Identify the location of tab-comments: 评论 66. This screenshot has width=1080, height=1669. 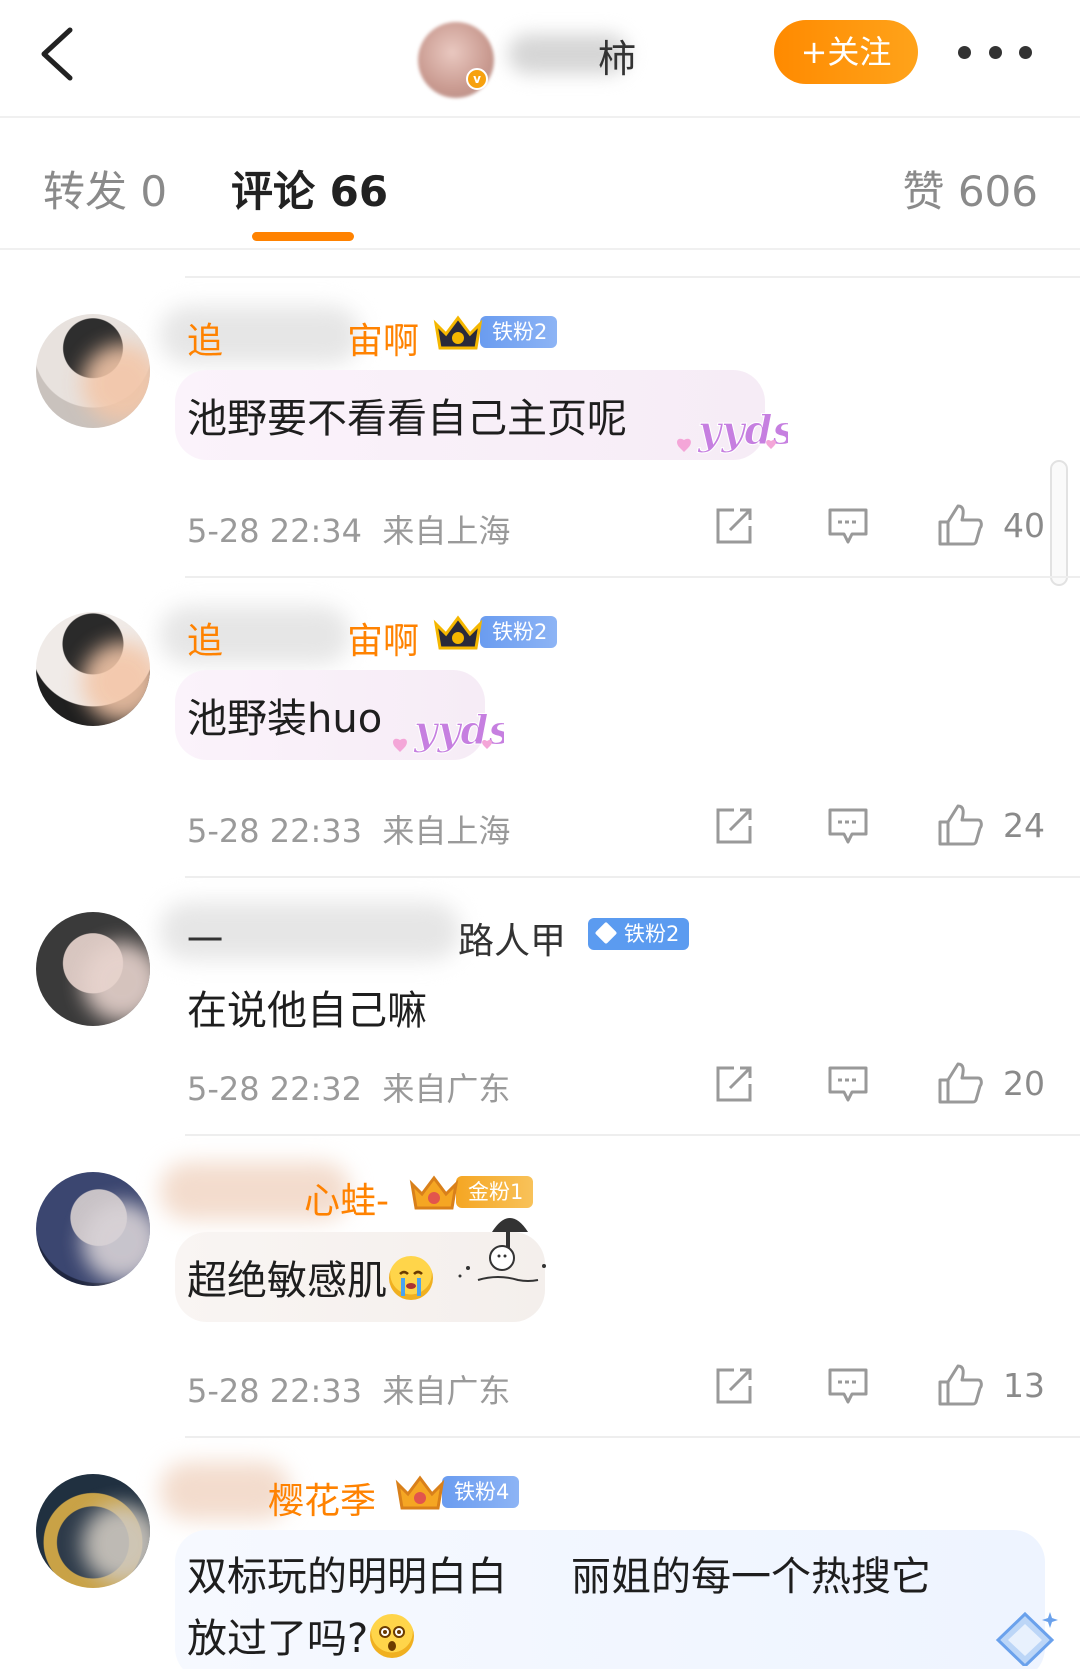
(309, 188).